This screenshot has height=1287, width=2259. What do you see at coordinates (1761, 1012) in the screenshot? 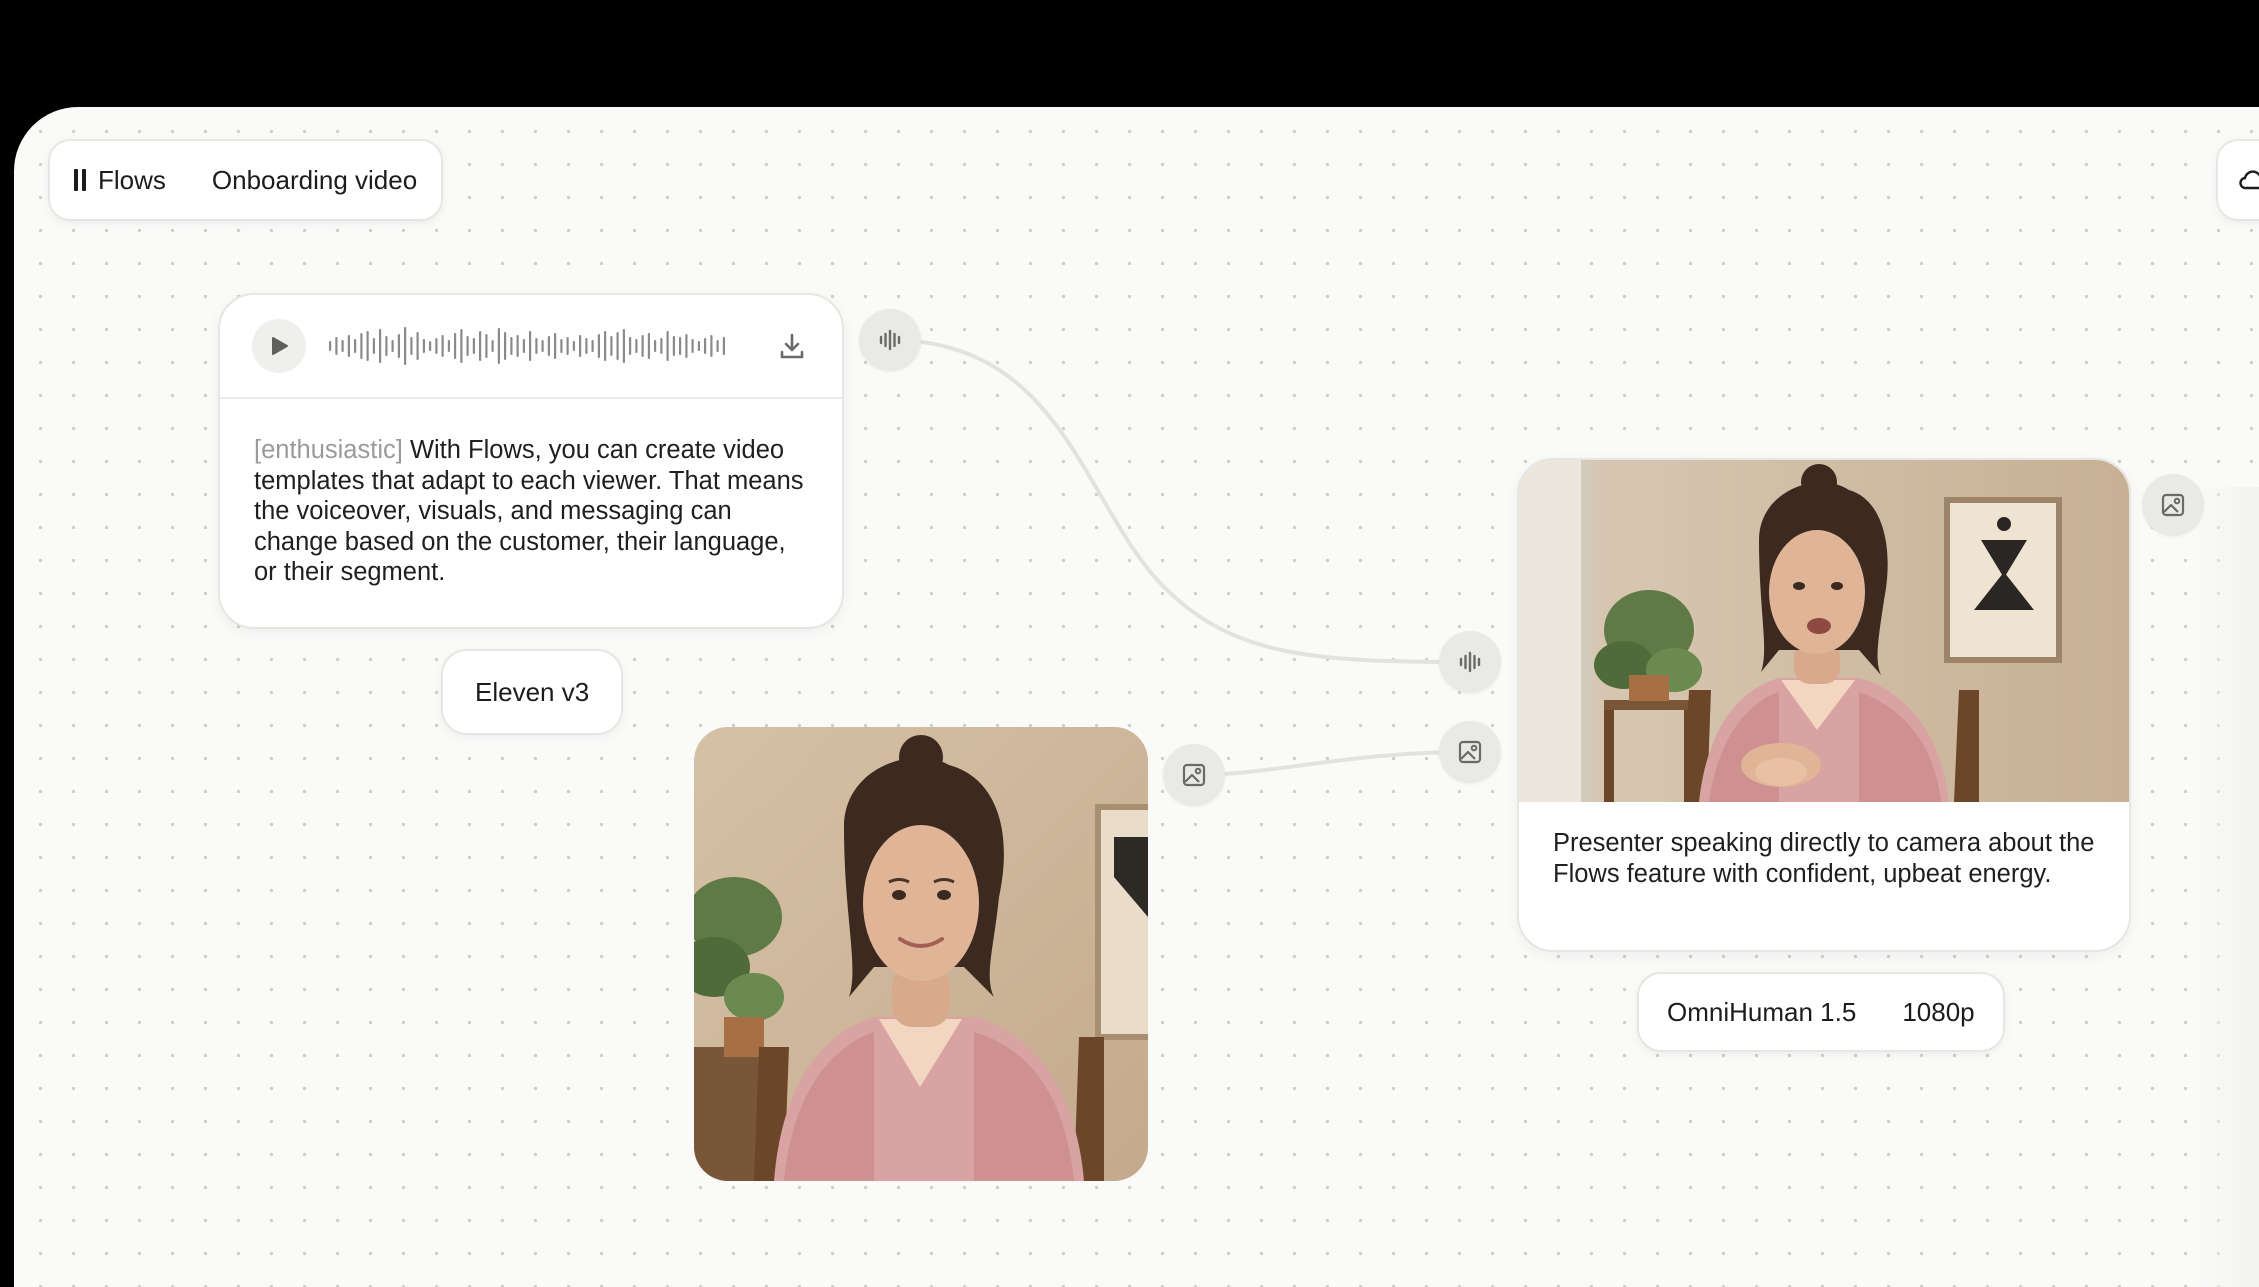
I see `video-model-selector: OmniHuman 1.5` at bounding box center [1761, 1012].